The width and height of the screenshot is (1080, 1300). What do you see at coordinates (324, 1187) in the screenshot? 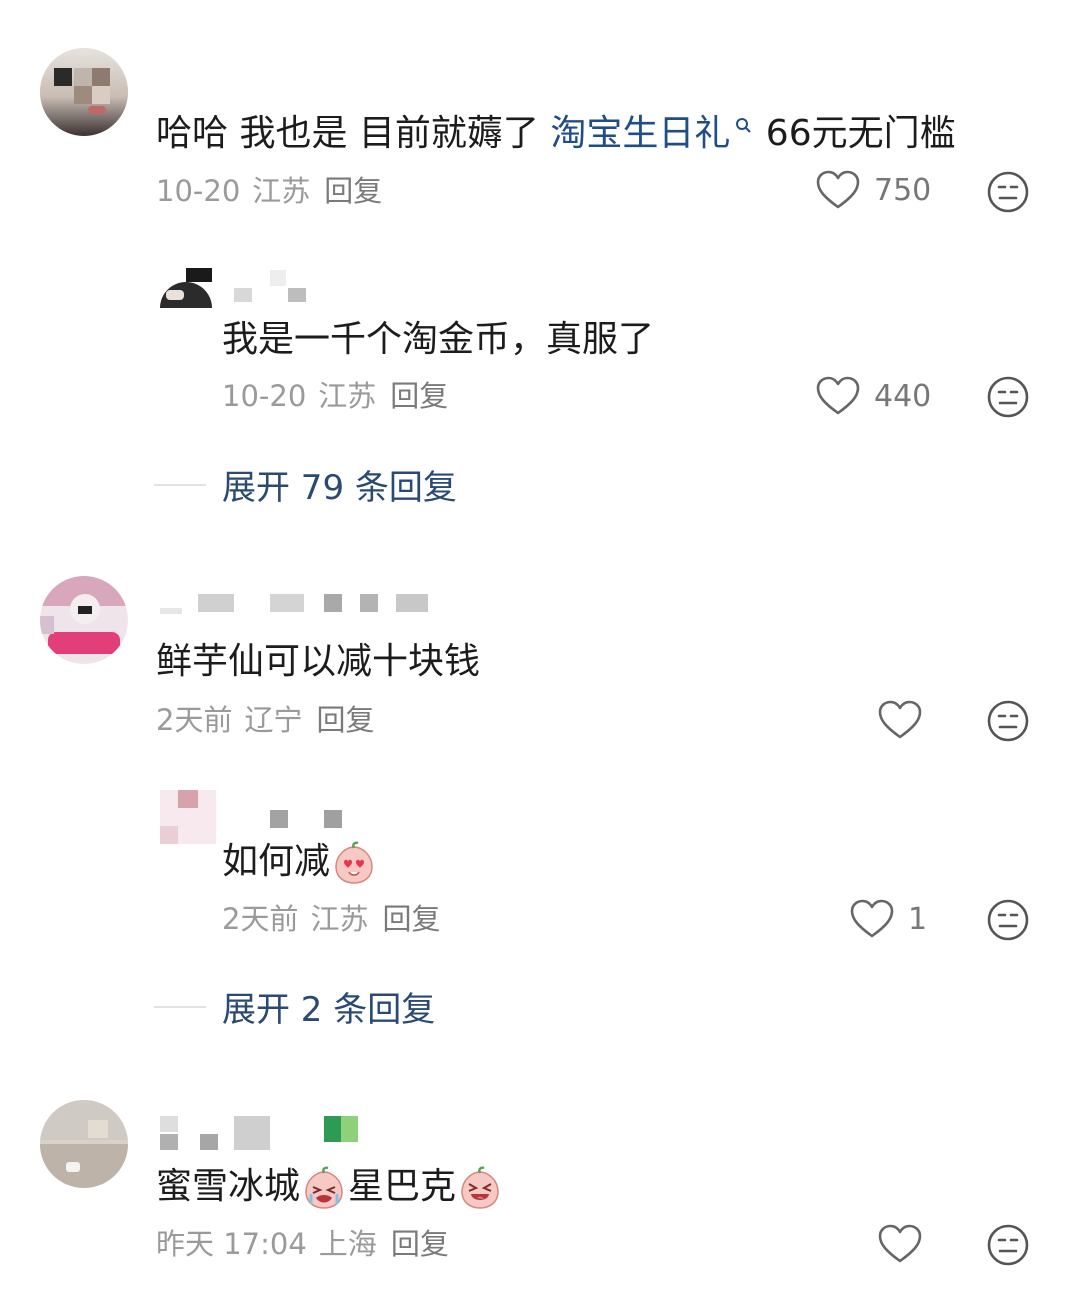
I see `crying-peach-sticker` at bounding box center [324, 1187].